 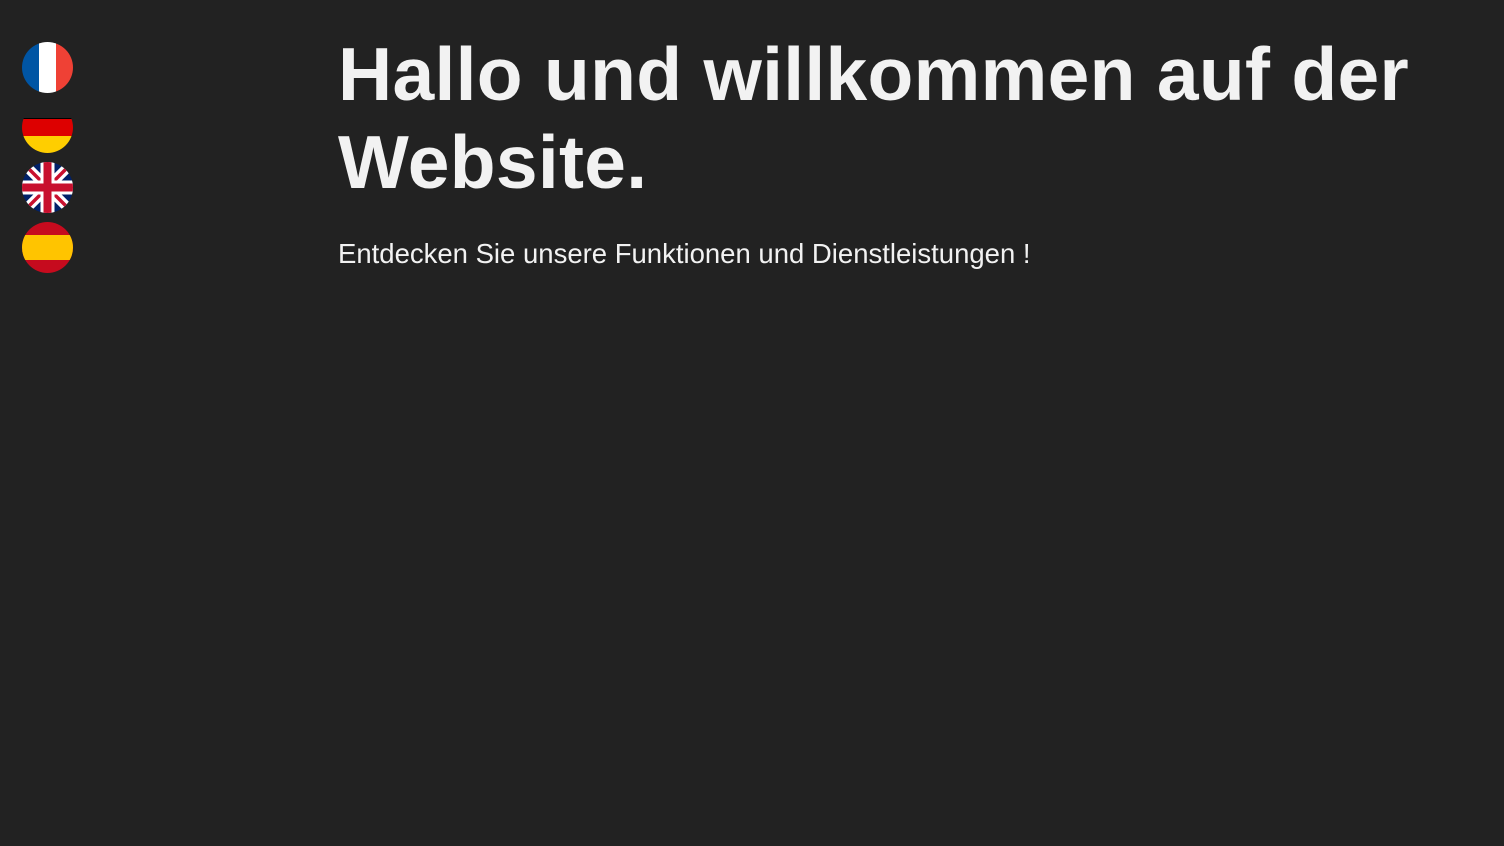 I want to click on france-flag-icon, so click(x=47, y=67).